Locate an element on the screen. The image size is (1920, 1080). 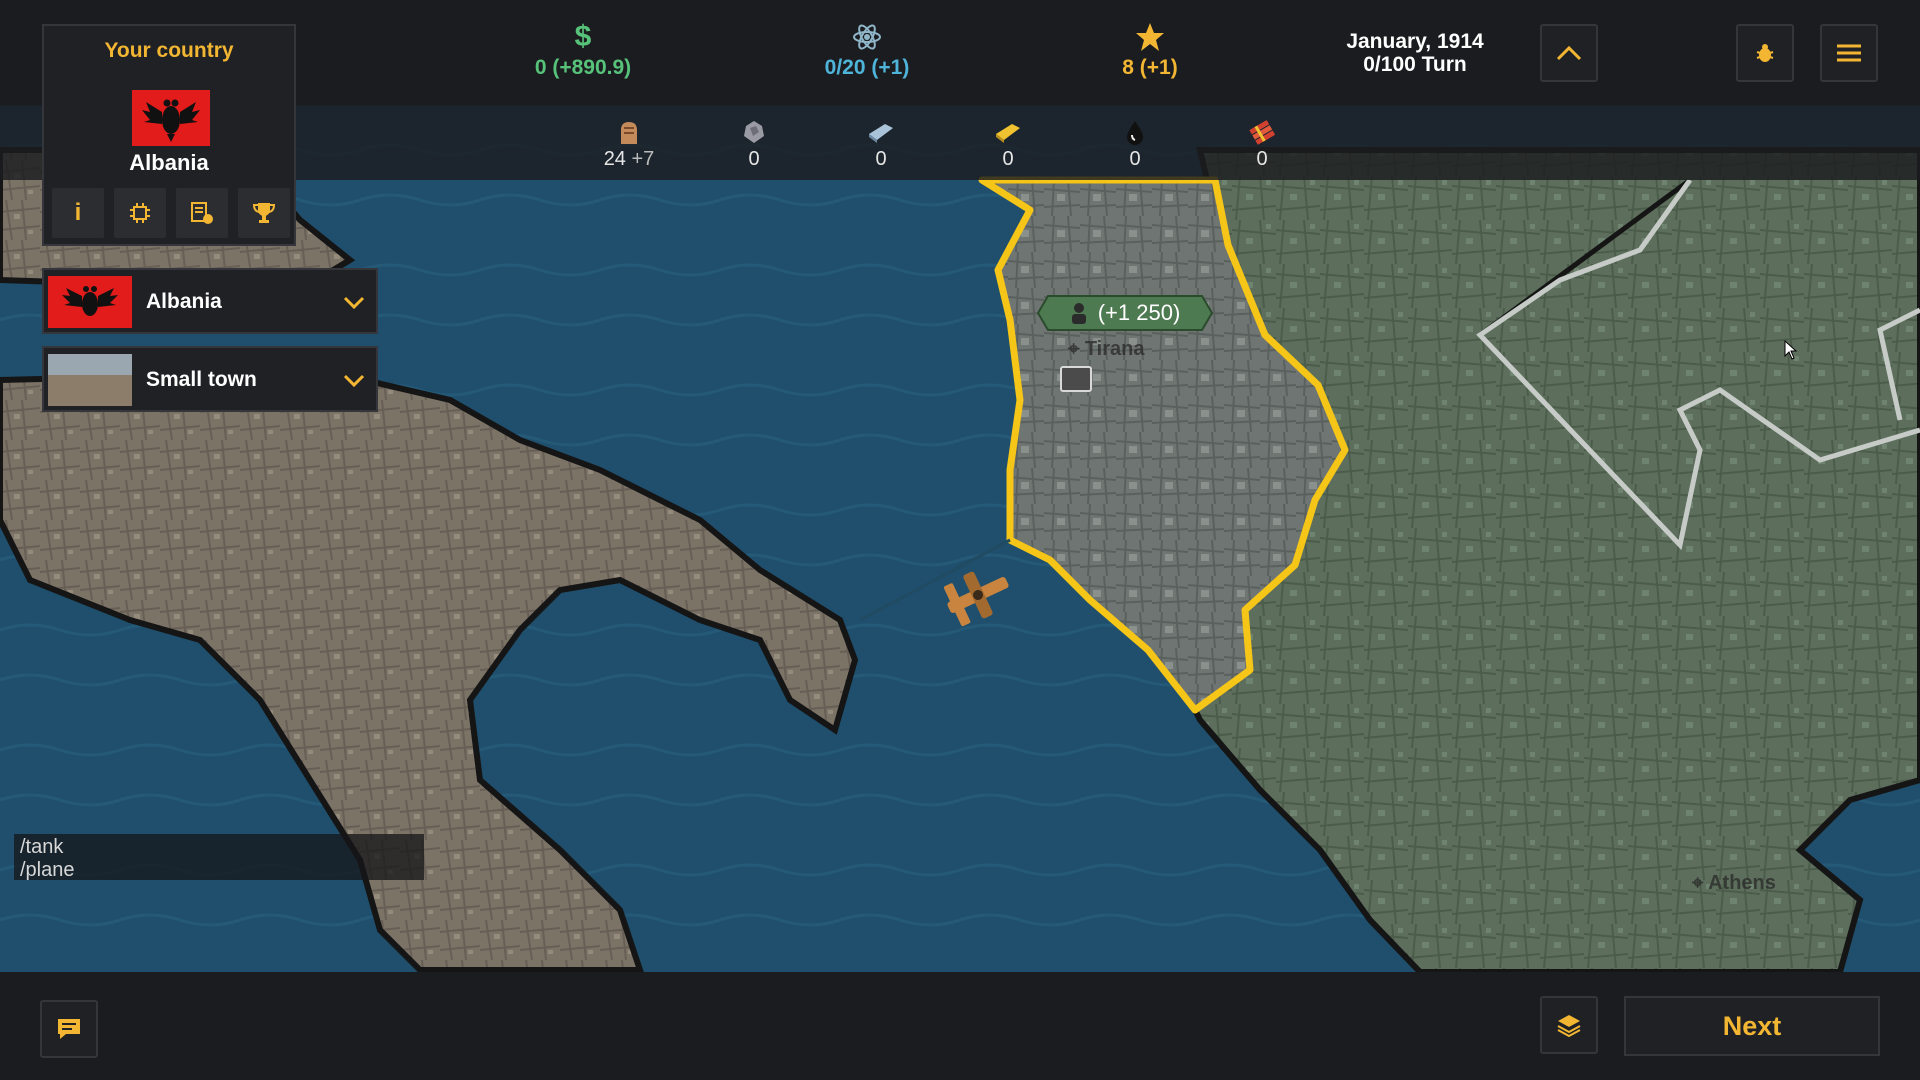
bug-report-button is located at coordinates (1765, 53).